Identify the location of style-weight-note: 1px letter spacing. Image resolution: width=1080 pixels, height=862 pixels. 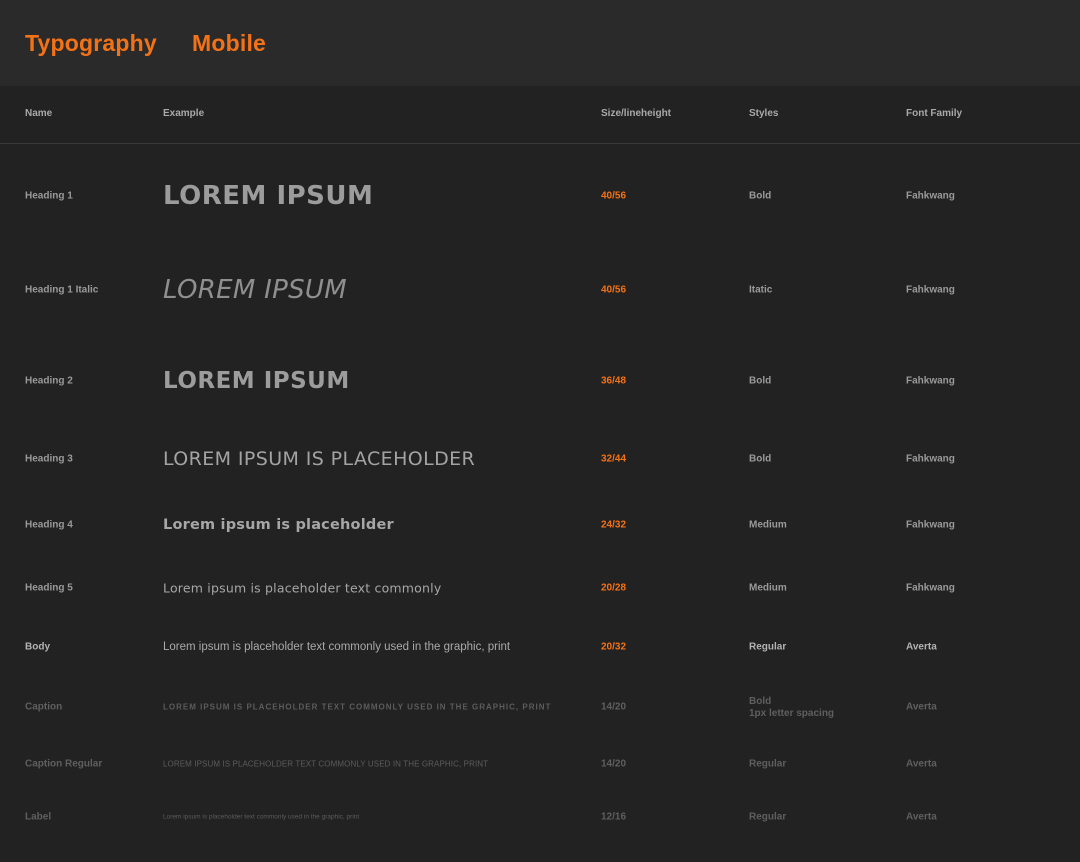
(792, 713).